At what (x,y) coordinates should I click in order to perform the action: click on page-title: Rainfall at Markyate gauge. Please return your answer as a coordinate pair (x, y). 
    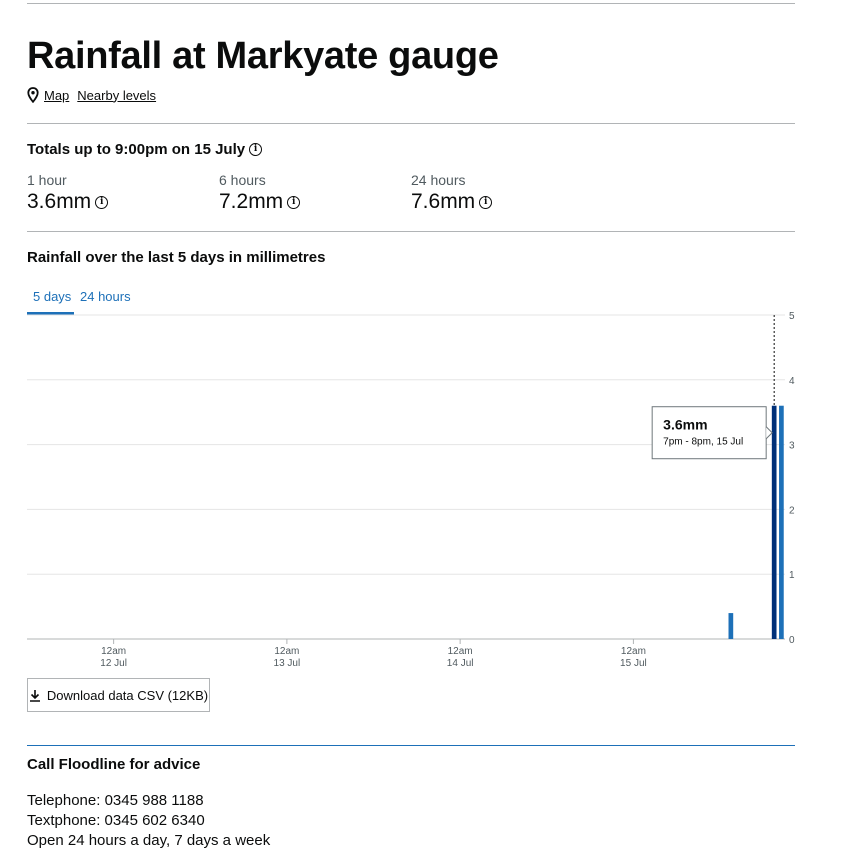
    Looking at the image, I should click on (263, 56).